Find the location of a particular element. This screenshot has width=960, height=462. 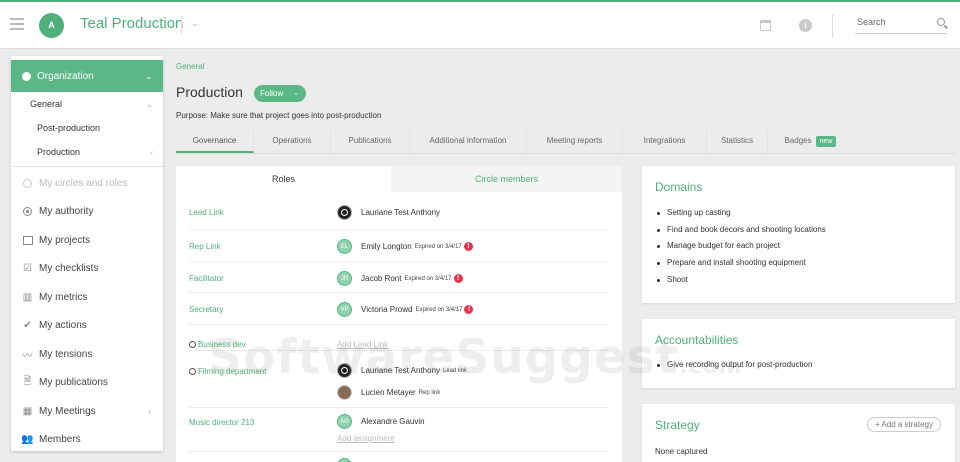

sidebar-item-organization: Organization ⌄ is located at coordinates (87, 76).